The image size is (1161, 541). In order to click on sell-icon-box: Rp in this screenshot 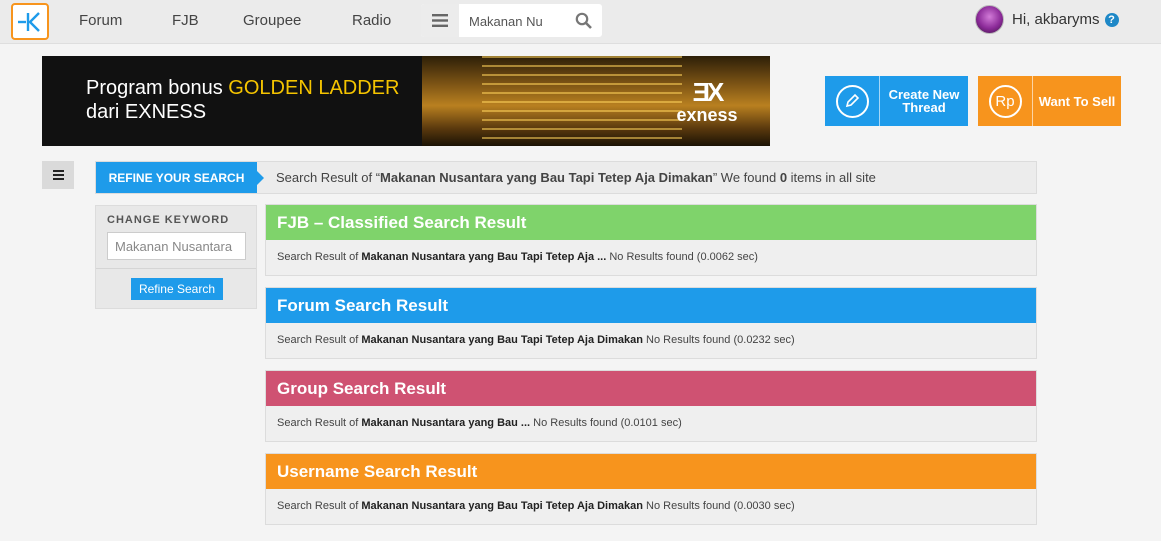, I will do `click(1005, 101)`.